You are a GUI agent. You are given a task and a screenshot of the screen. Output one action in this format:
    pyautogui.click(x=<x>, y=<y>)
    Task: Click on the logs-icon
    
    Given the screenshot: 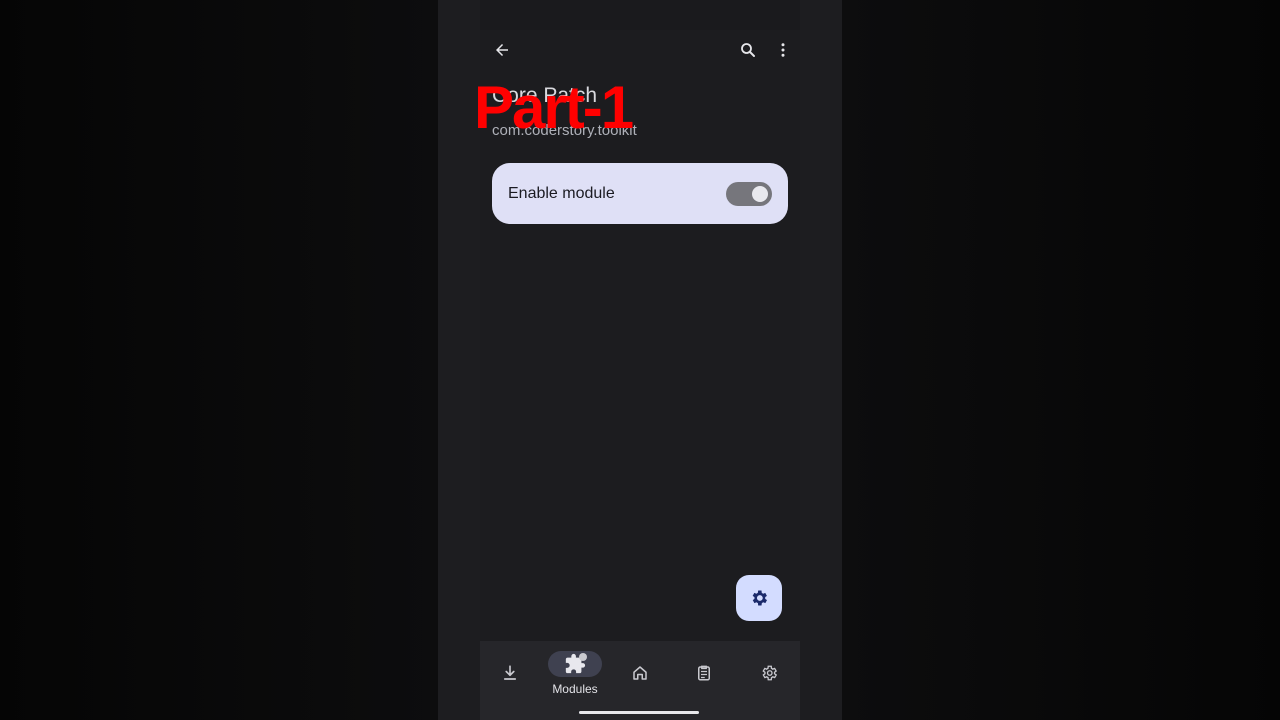 What is the action you would take?
    pyautogui.click(x=704, y=673)
    